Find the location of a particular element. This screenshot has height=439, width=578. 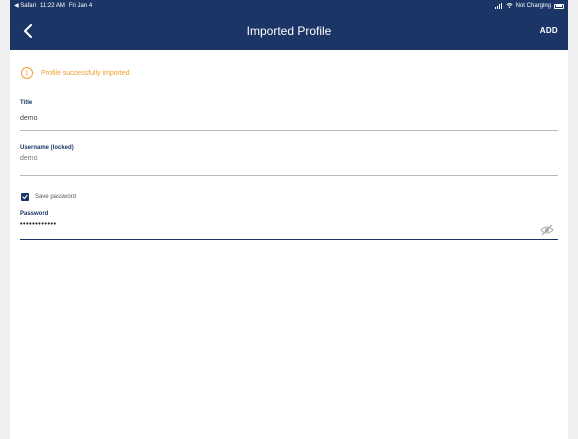

battery-icon is located at coordinates (559, 6).